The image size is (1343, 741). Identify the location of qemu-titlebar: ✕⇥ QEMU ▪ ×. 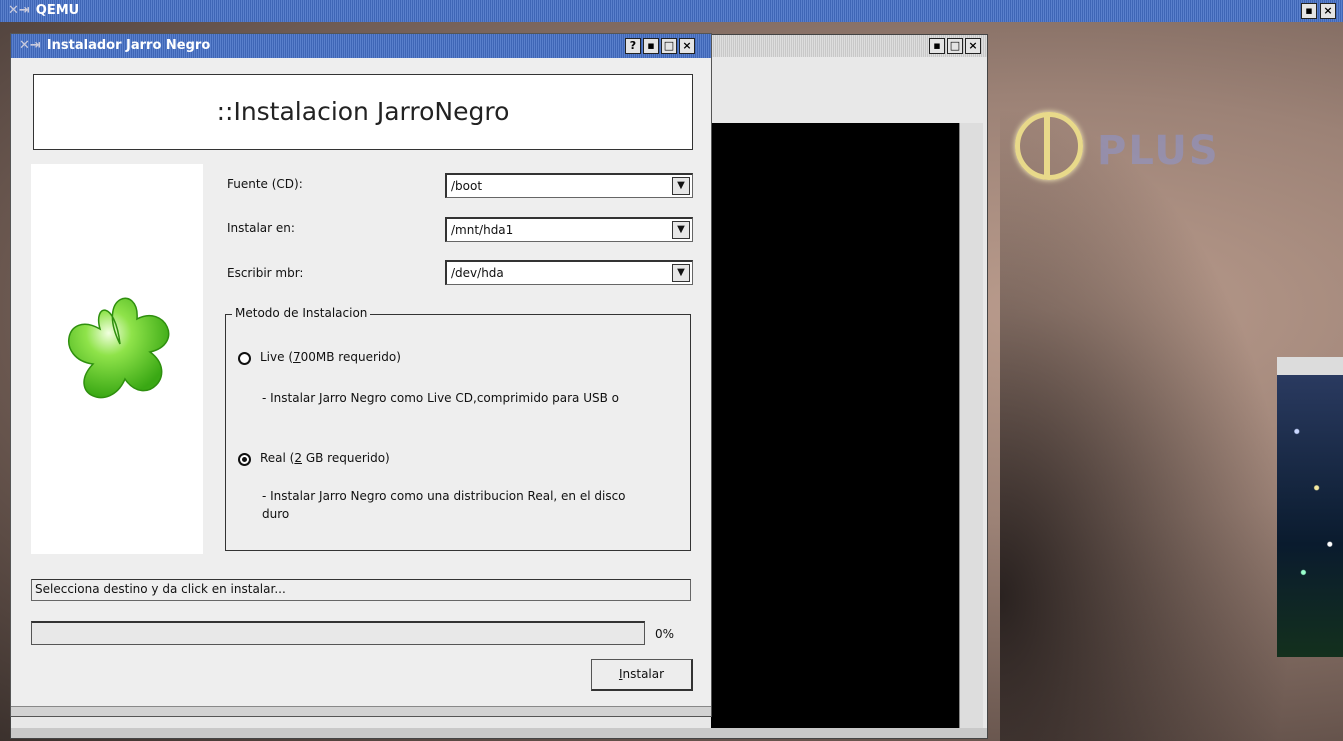
(671, 11).